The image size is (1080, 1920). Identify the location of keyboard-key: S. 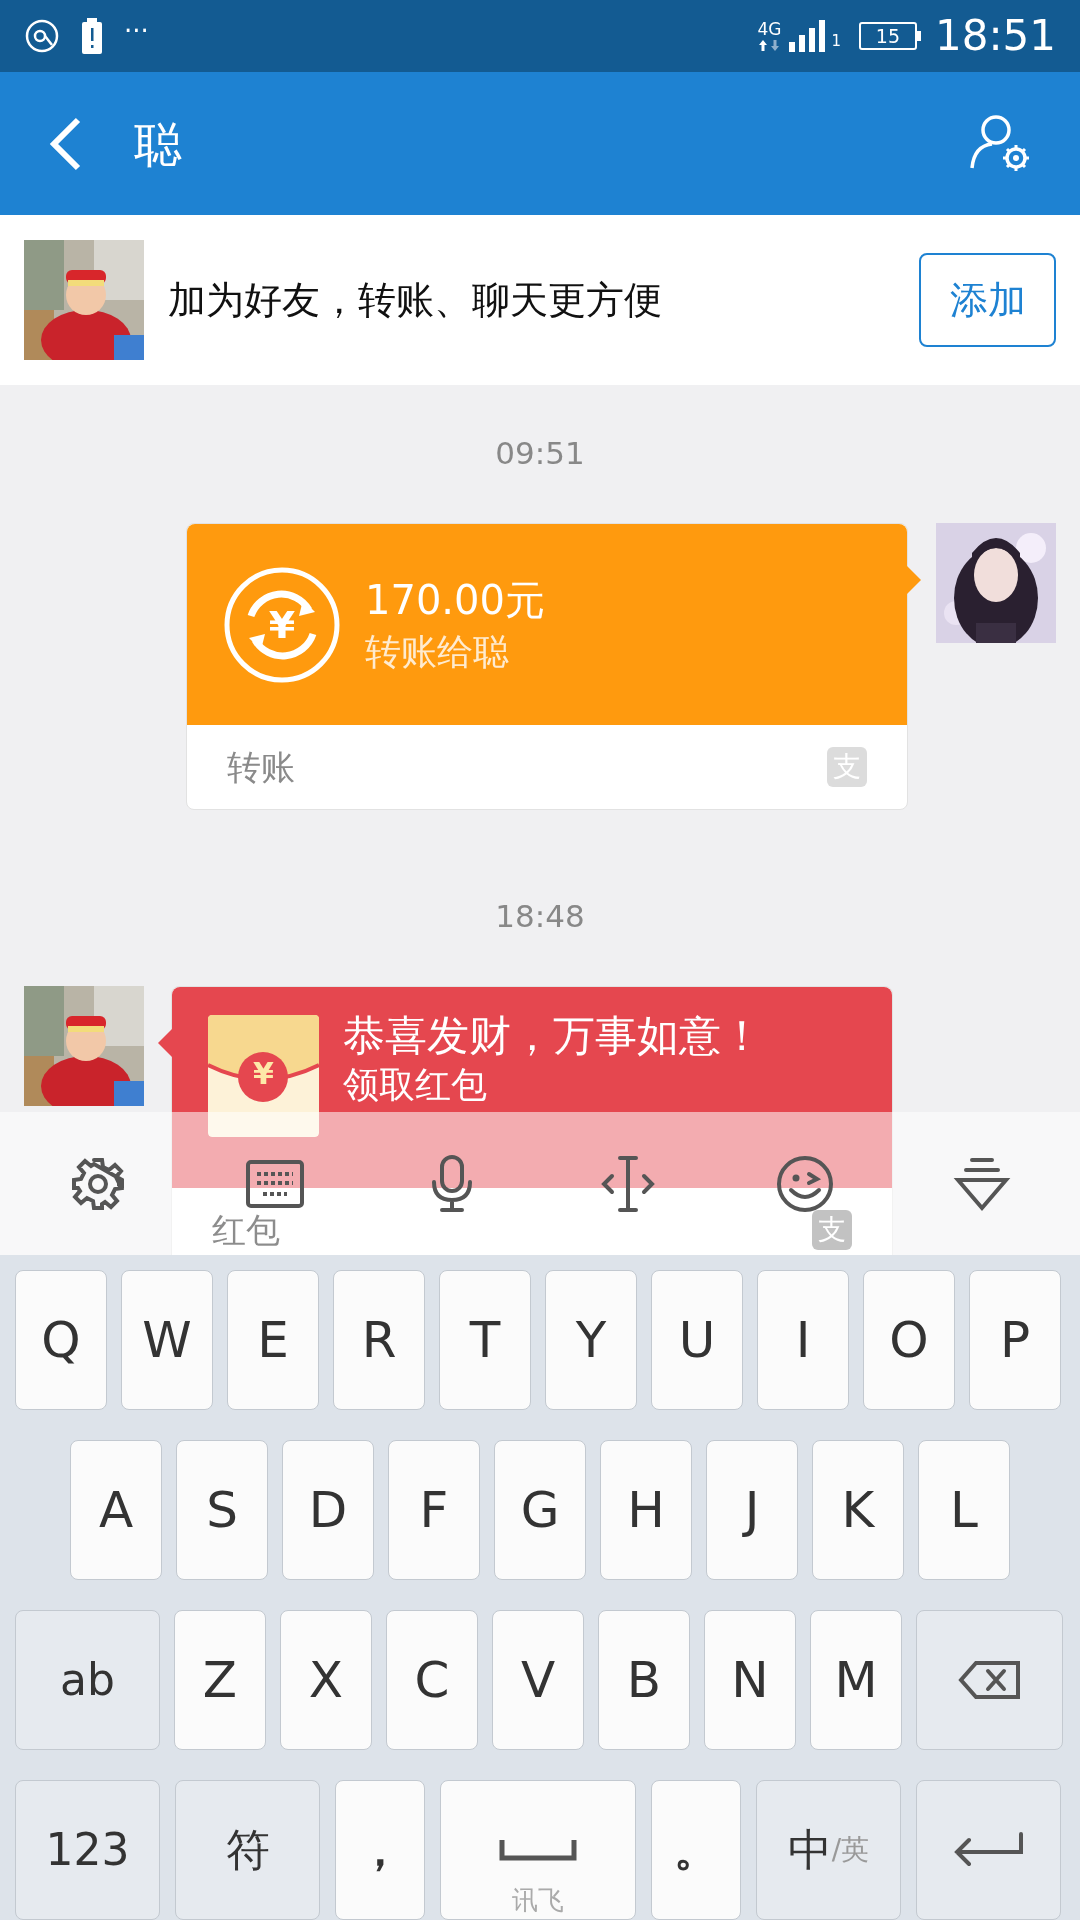
(222, 1510).